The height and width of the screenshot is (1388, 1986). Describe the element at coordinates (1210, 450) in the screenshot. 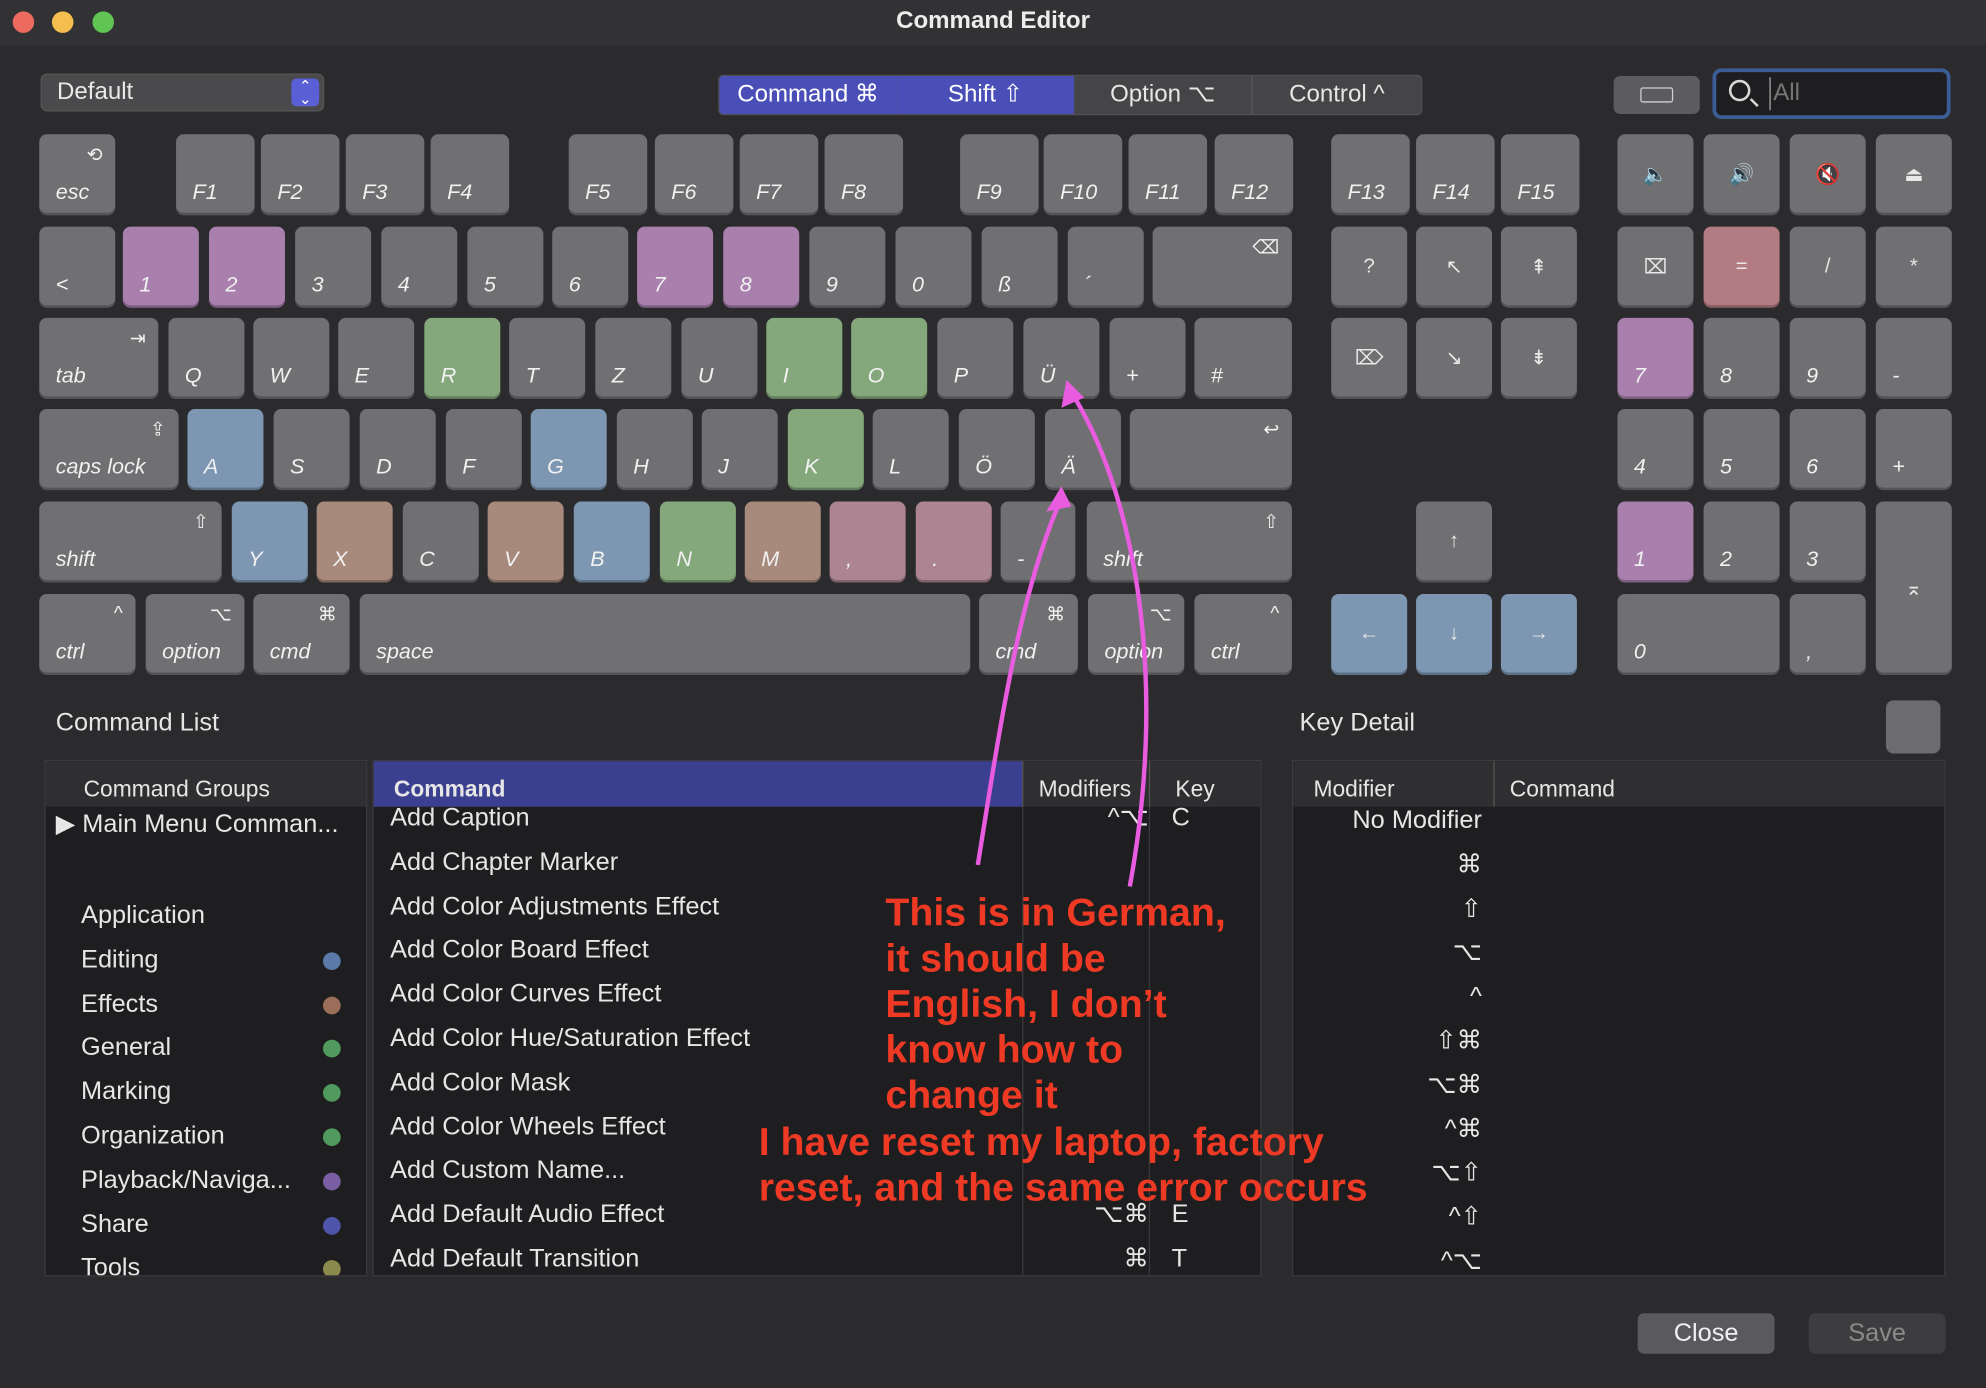

I see `key-return: ↩` at that location.